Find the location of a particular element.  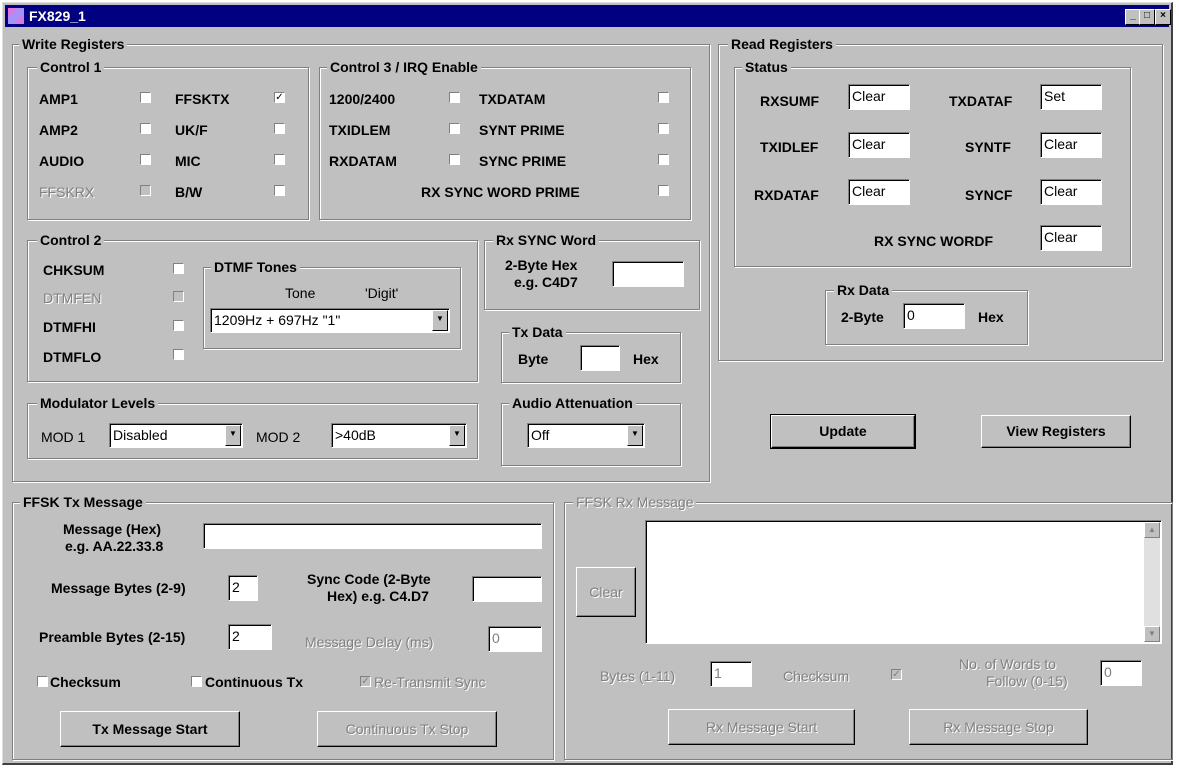

rxdatam-checkbox is located at coordinates (454, 159).